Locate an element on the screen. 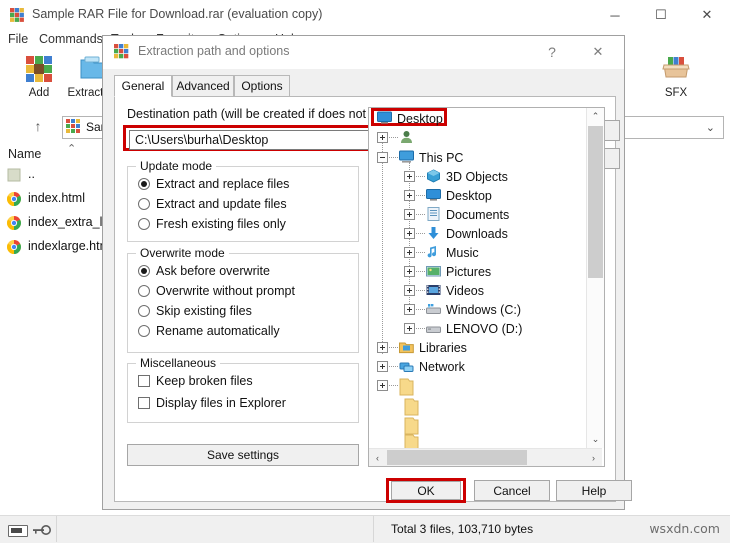 The height and width of the screenshot is (543, 730). tree-horizontal-scrollbar: ‹ › is located at coordinates (485, 457).